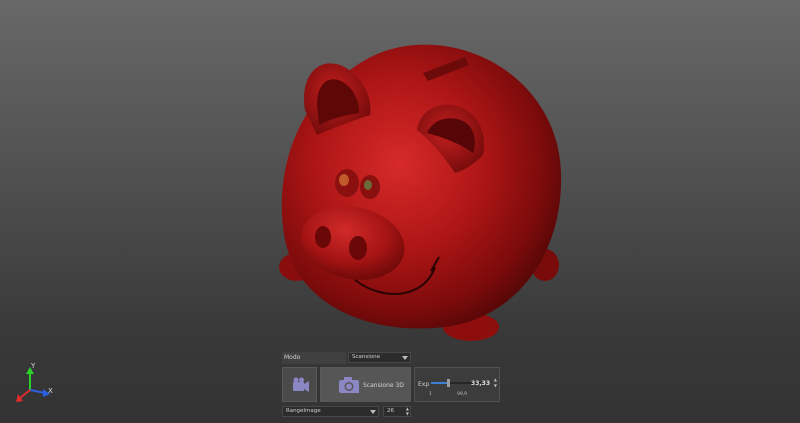 This screenshot has width=800, height=423. I want to click on axis-label-y: Y, so click(33, 366).